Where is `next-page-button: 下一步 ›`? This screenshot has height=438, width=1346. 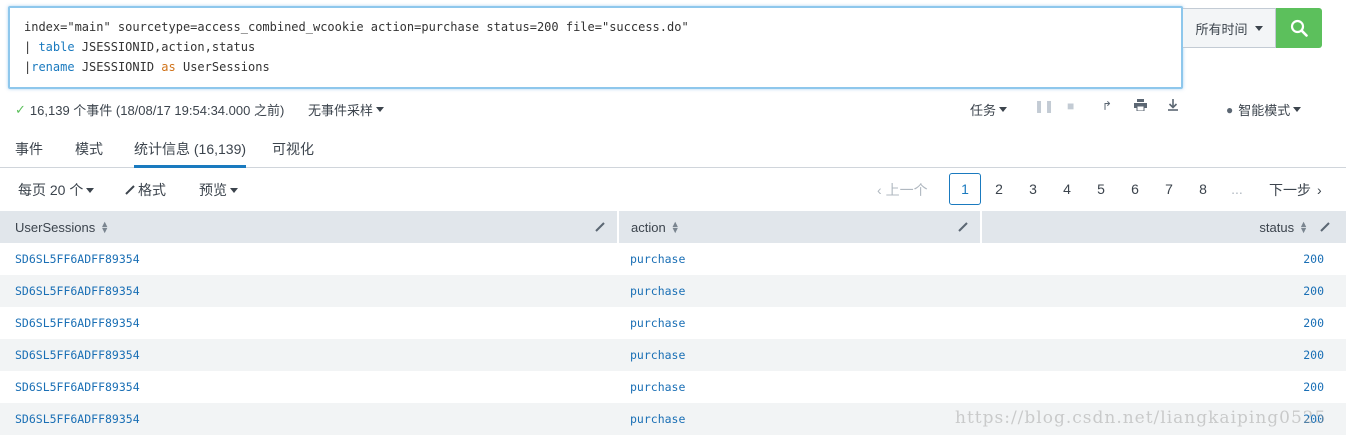
next-page-button: 下一步 › is located at coordinates (1295, 190).